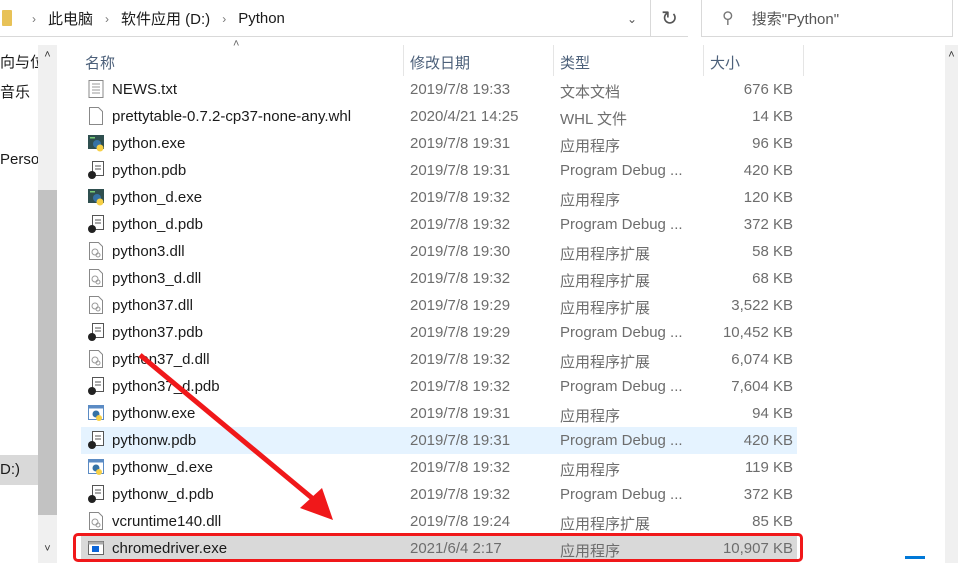 This screenshot has height=563, width=958. What do you see at coordinates (931, 304) in the screenshot?
I see `file-list-scrollbar: ˄` at bounding box center [931, 304].